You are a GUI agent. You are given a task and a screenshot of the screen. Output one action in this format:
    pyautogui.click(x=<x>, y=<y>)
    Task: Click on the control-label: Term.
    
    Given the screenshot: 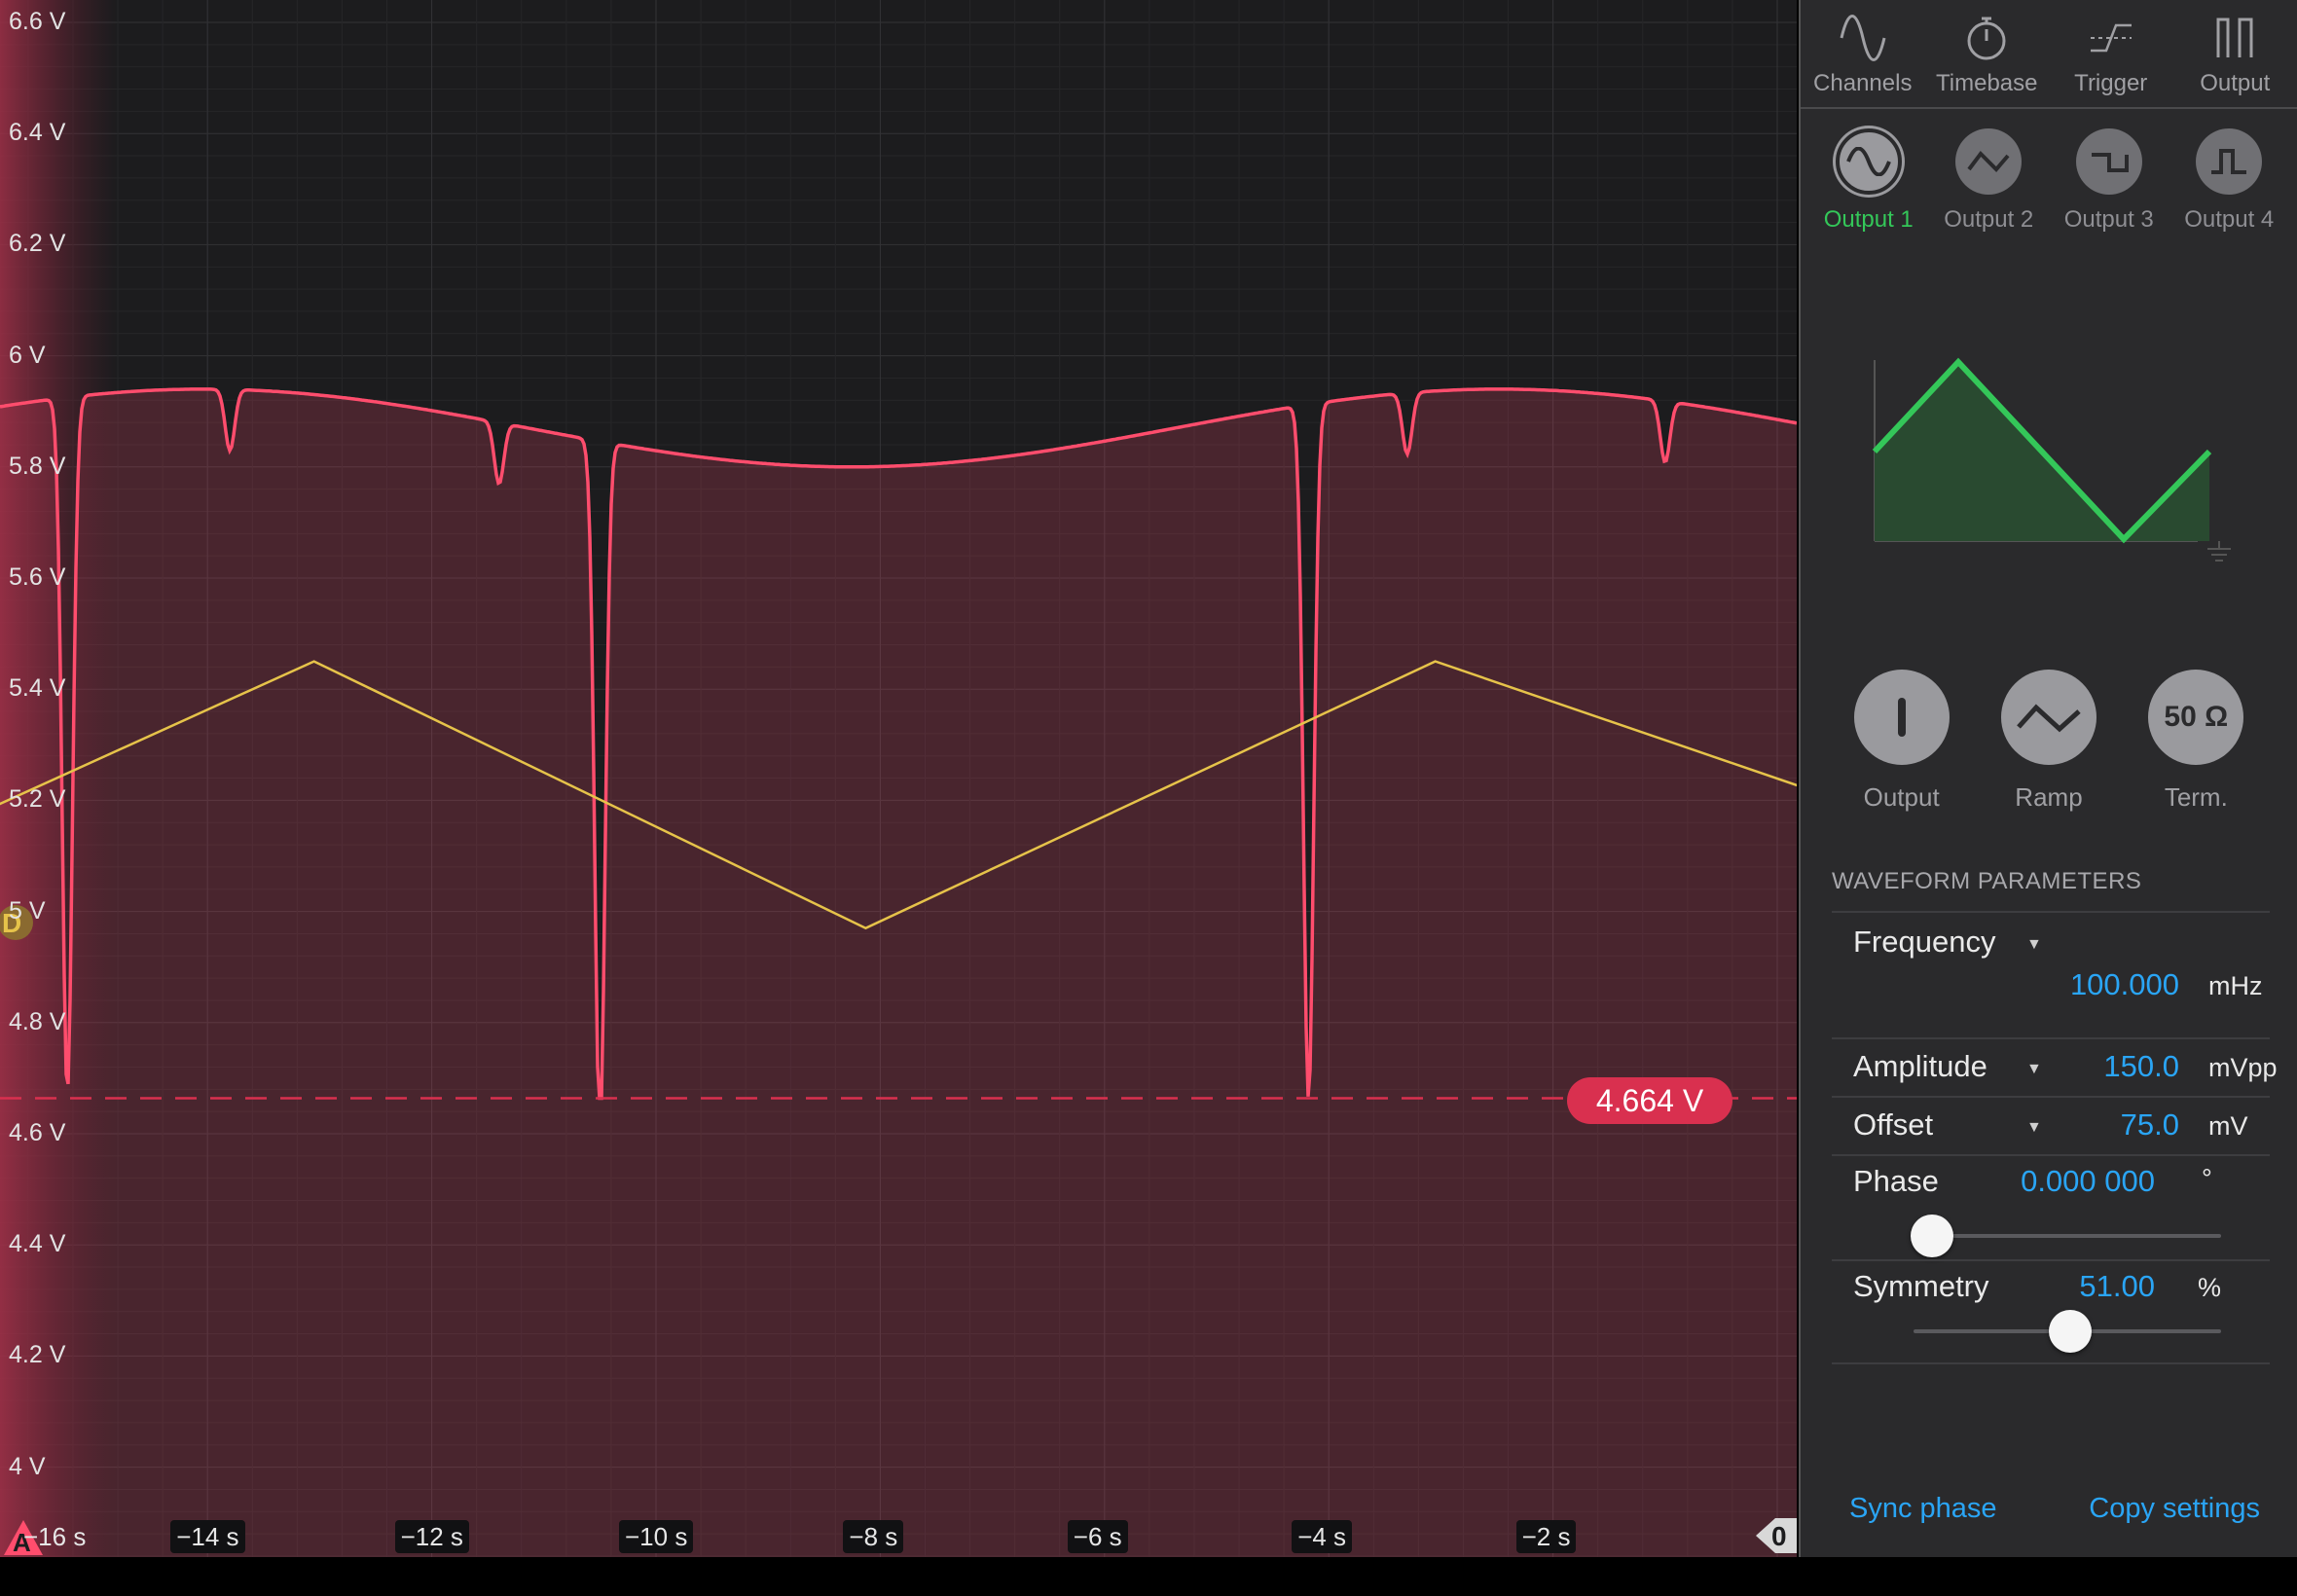 What is the action you would take?
    pyautogui.click(x=2196, y=797)
    